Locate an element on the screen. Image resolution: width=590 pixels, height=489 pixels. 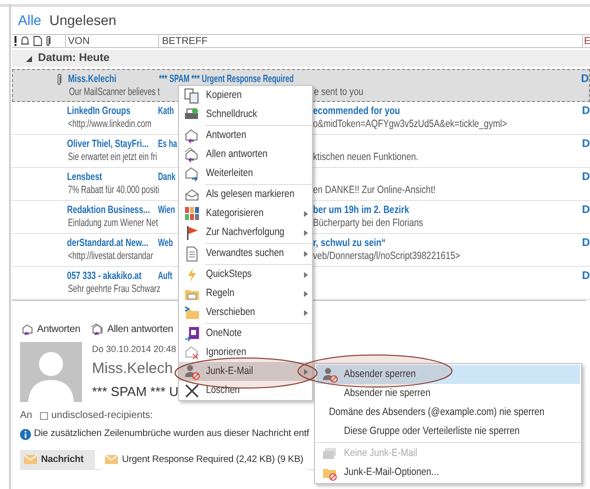
subject-text: r, schwul zu sein“ is located at coordinates (349, 243).